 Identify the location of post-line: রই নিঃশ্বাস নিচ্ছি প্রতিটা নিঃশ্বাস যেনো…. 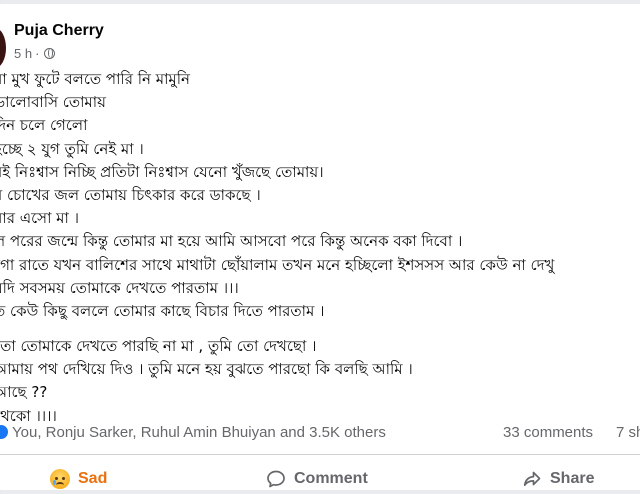
(162, 171).